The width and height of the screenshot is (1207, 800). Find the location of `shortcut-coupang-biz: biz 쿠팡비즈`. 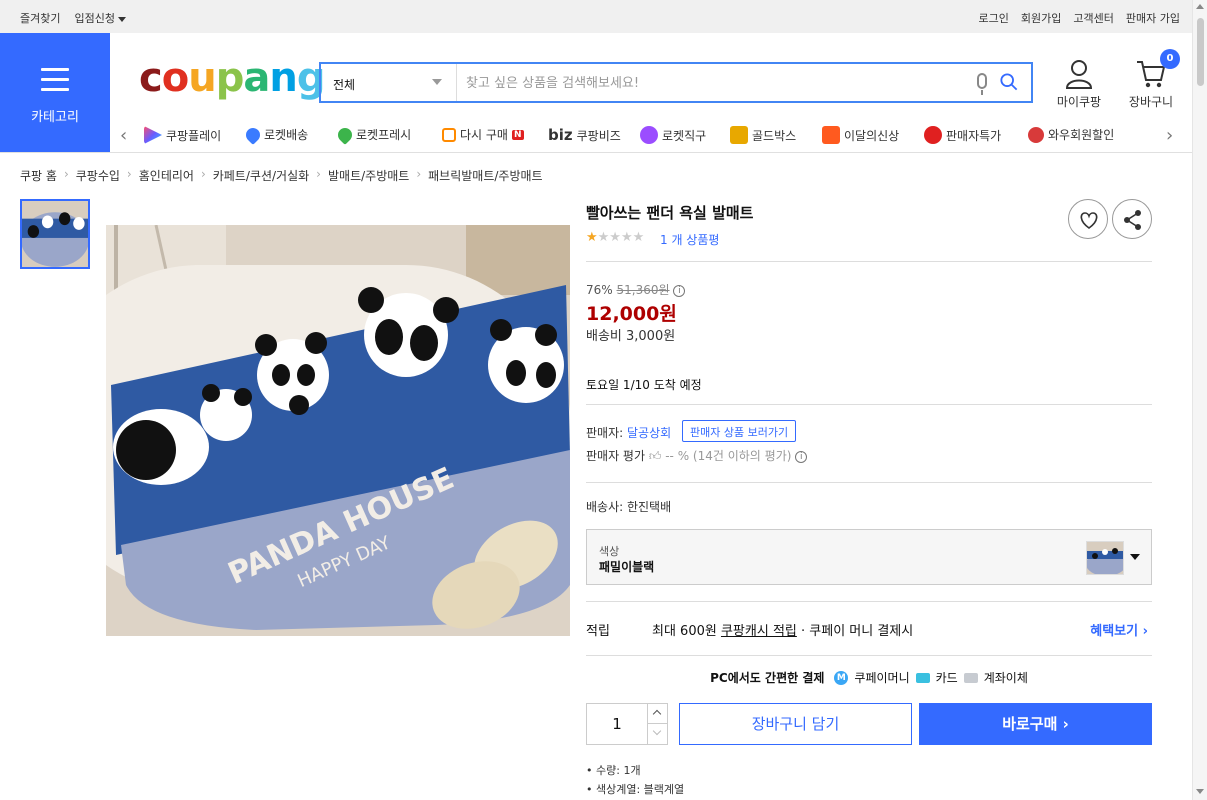

shortcut-coupang-biz: biz 쿠팡비즈 is located at coordinates (584, 135).